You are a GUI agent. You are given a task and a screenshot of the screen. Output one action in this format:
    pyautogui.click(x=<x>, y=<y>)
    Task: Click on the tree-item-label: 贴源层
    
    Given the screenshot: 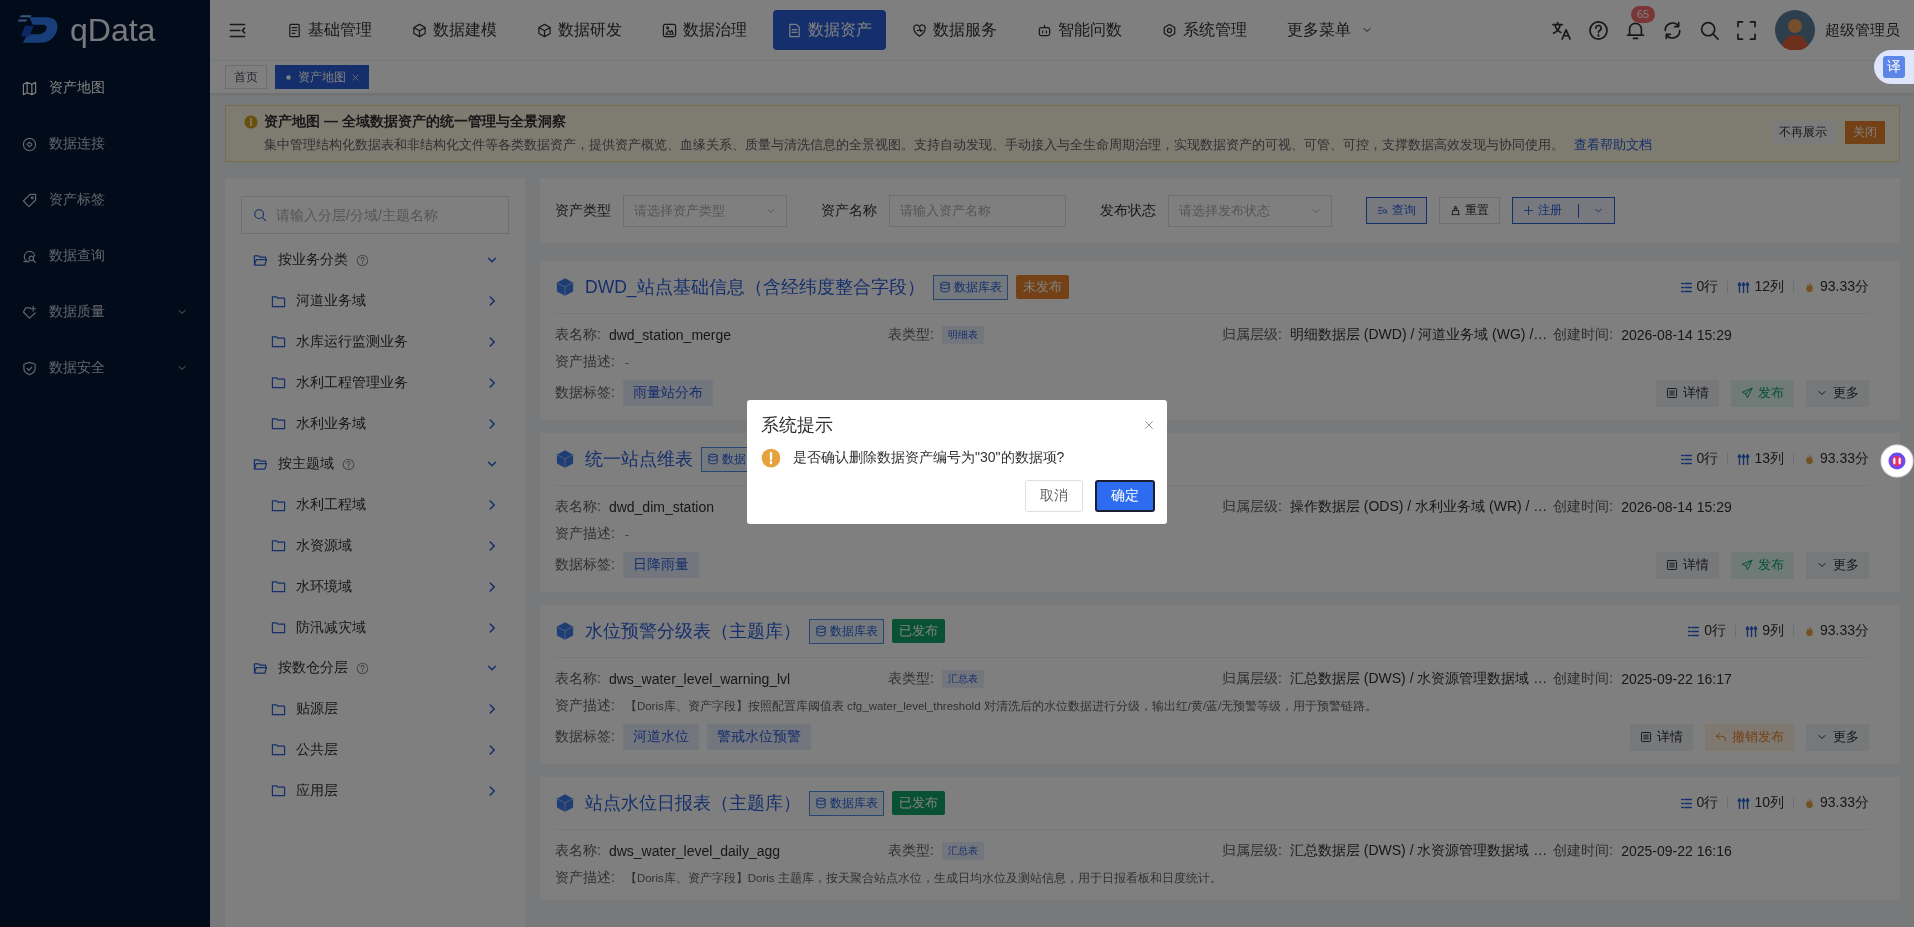 What is the action you would take?
    pyautogui.click(x=317, y=709)
    